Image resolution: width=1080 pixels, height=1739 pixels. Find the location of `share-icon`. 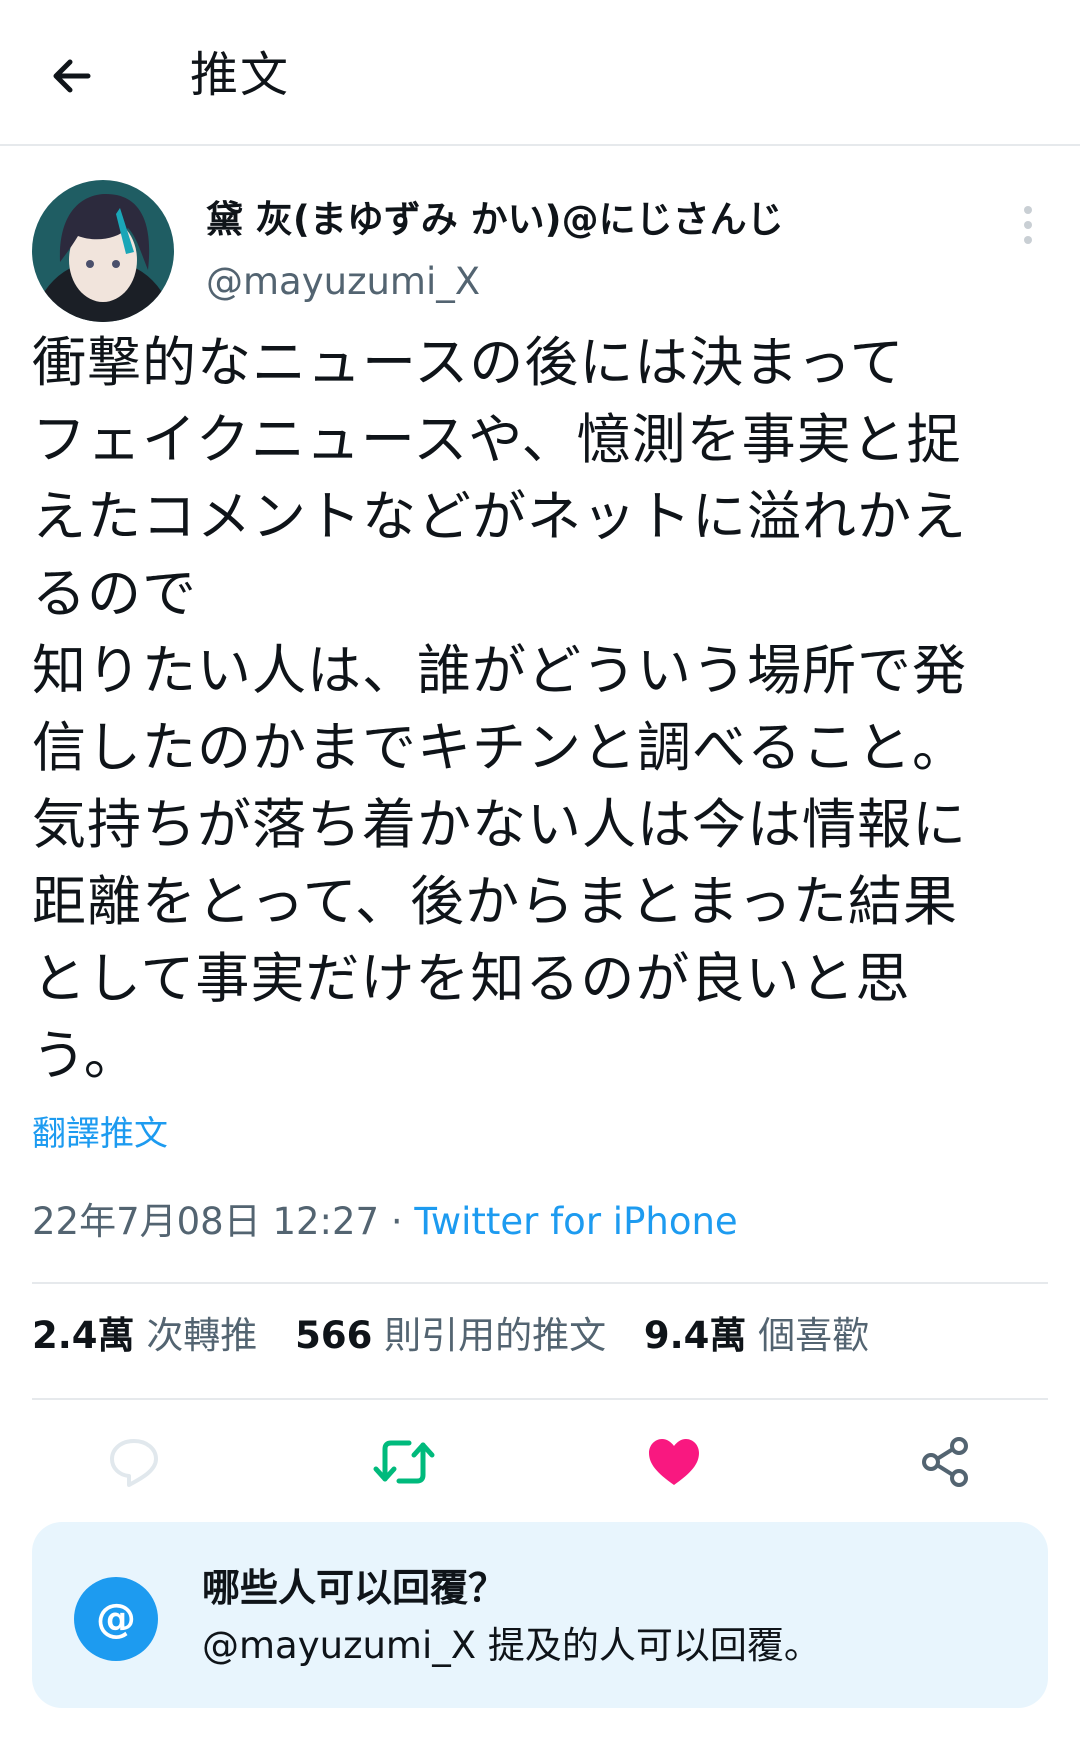

share-icon is located at coordinates (945, 1462).